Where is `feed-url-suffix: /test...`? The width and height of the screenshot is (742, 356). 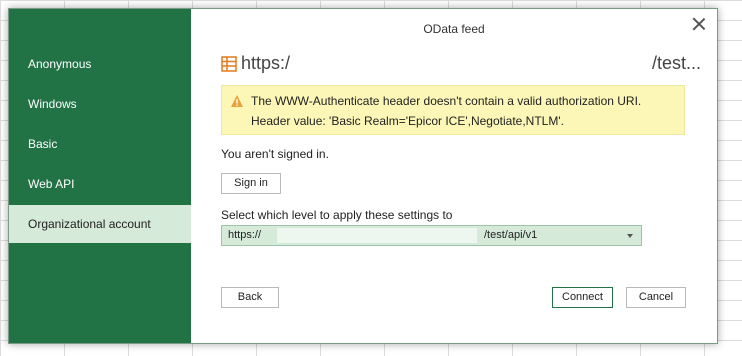 feed-url-suffix: /test... is located at coordinates (676, 63).